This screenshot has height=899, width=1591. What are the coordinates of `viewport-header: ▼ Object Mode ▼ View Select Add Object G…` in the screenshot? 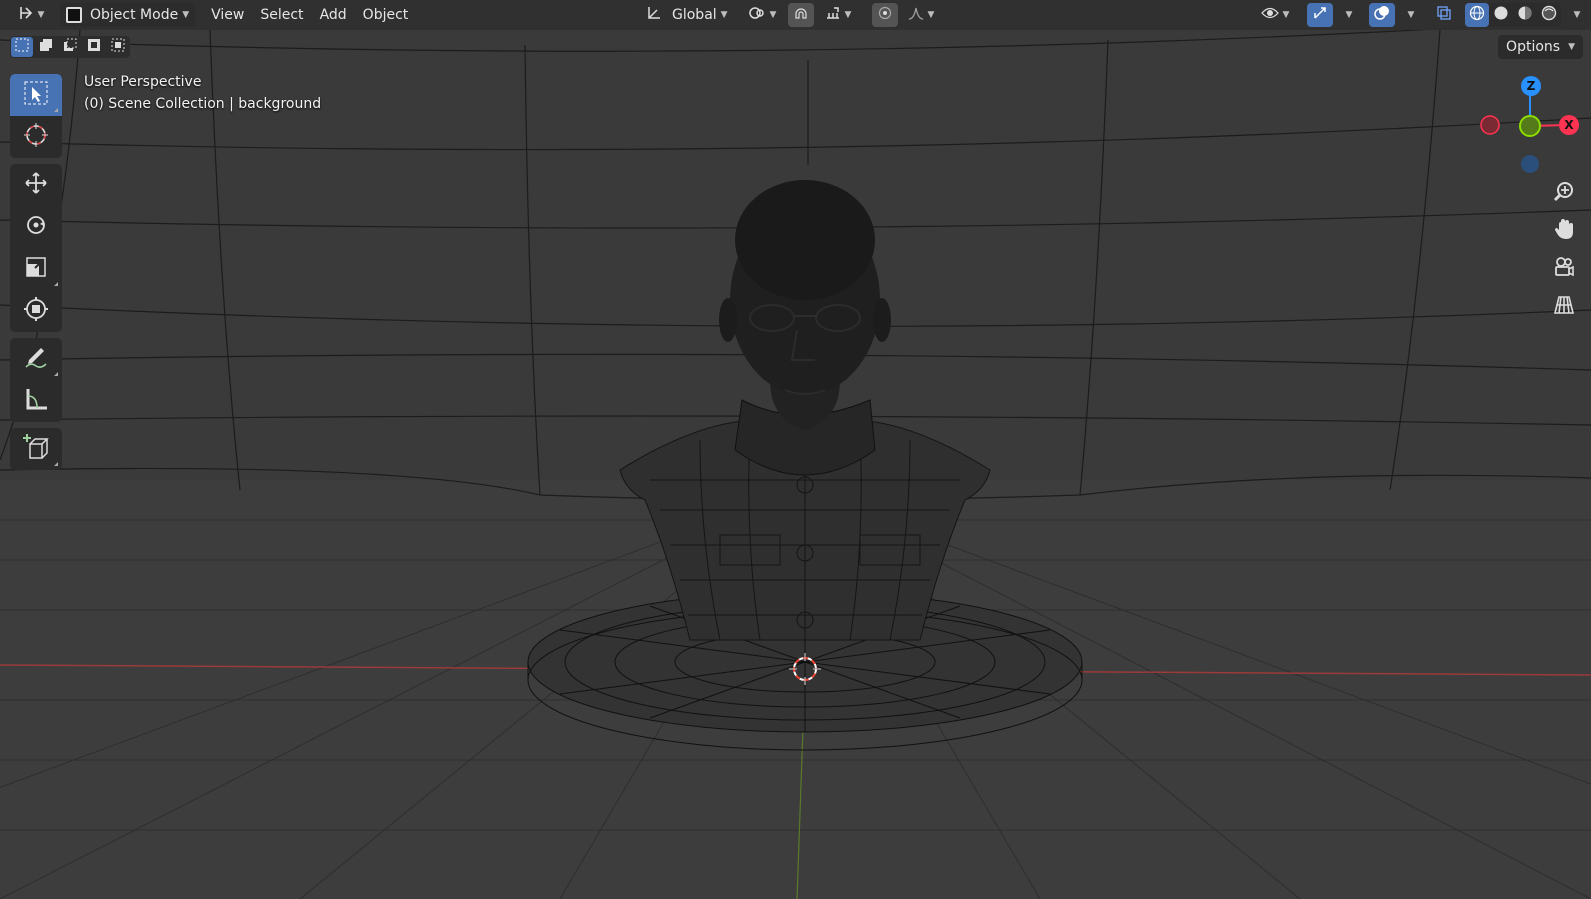 It's located at (795, 15).